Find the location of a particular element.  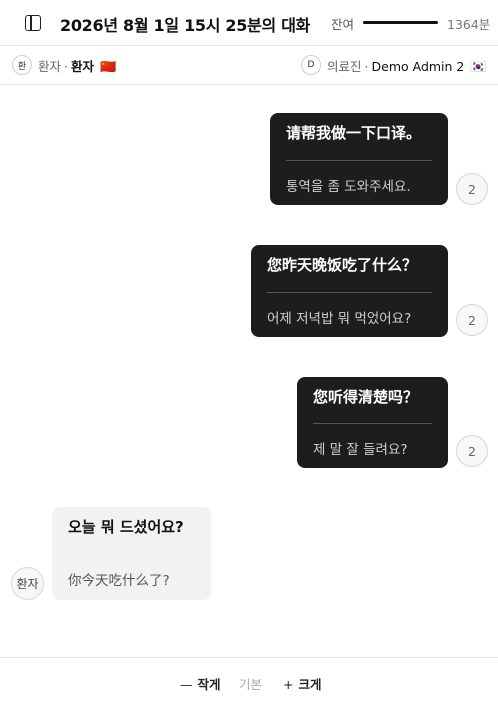

font-larger-button: + 크게 is located at coordinates (302, 683).